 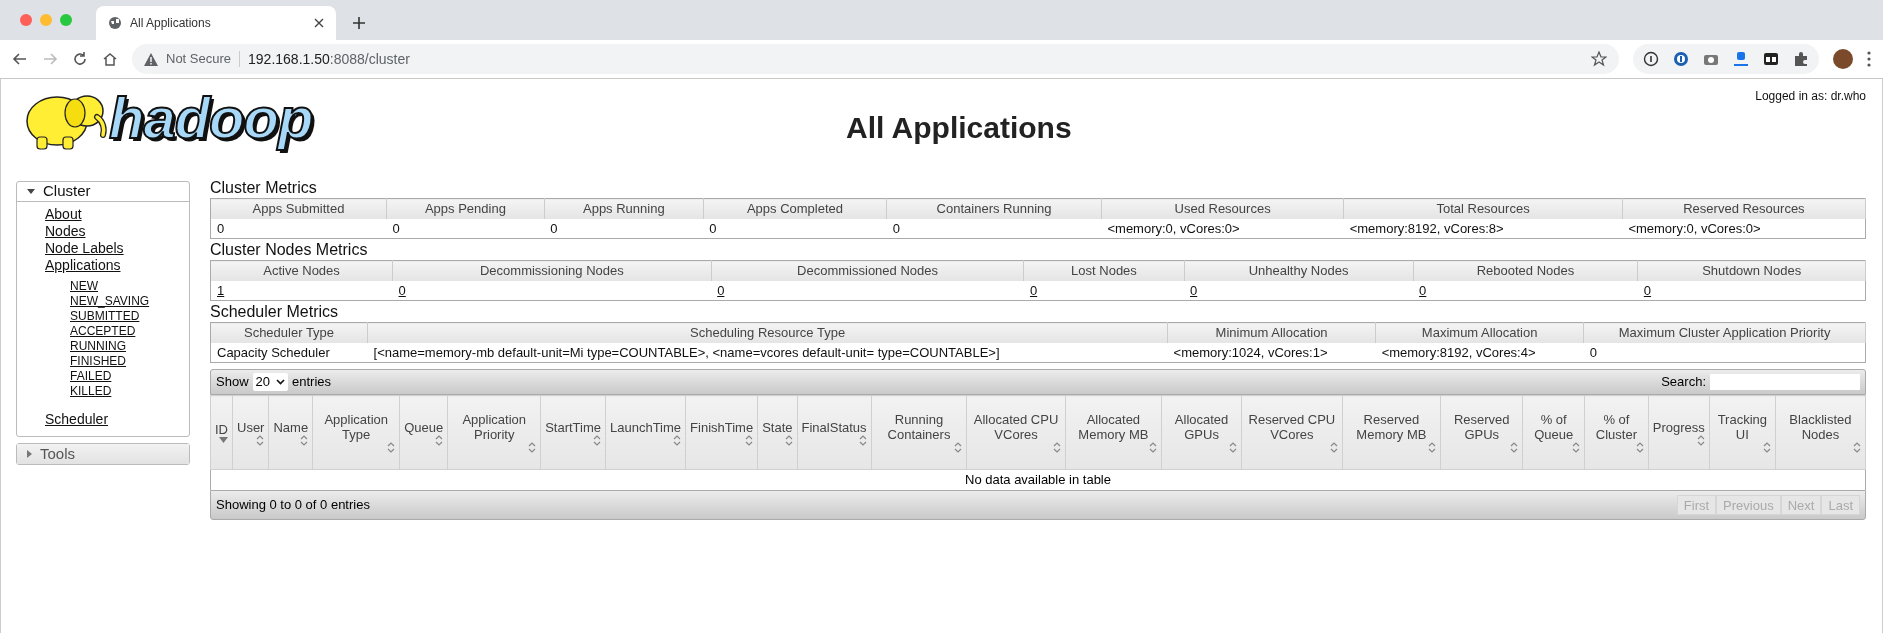 I want to click on star-icon, so click(x=1599, y=59).